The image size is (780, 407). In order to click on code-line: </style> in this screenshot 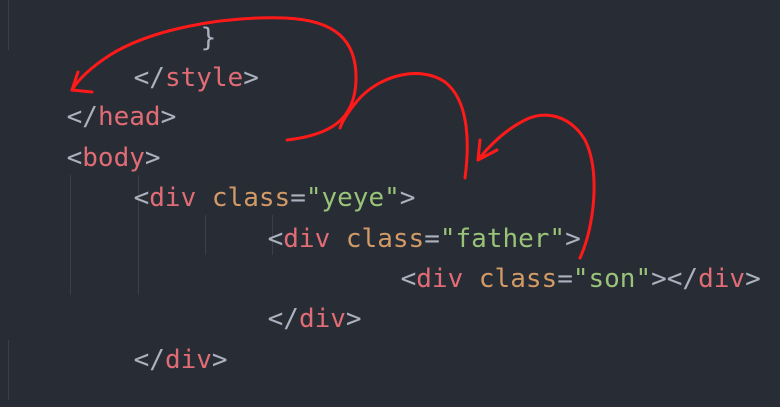, I will do `click(165, 55)`.